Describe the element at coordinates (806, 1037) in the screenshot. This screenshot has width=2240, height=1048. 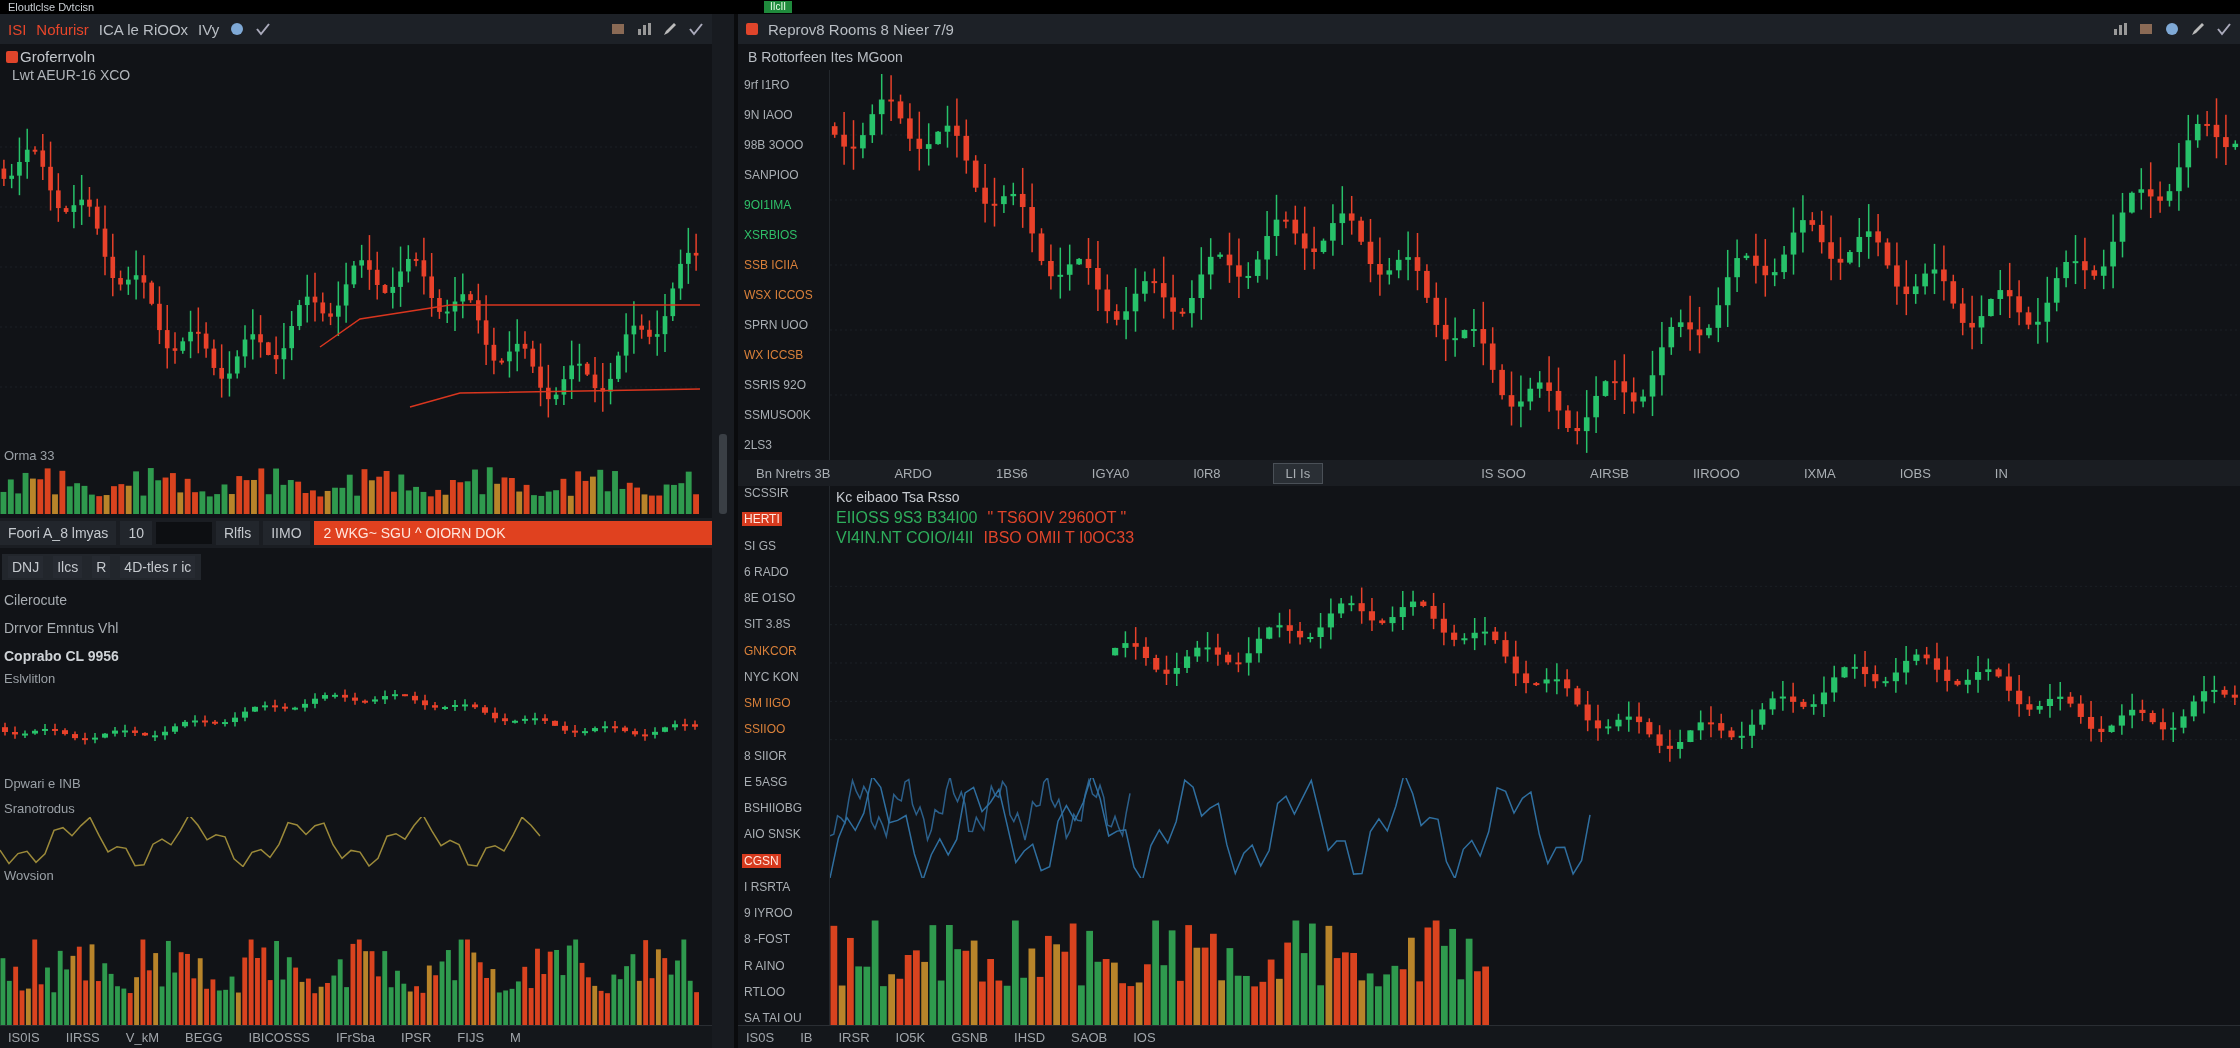
I see `axis-label: IB` at that location.